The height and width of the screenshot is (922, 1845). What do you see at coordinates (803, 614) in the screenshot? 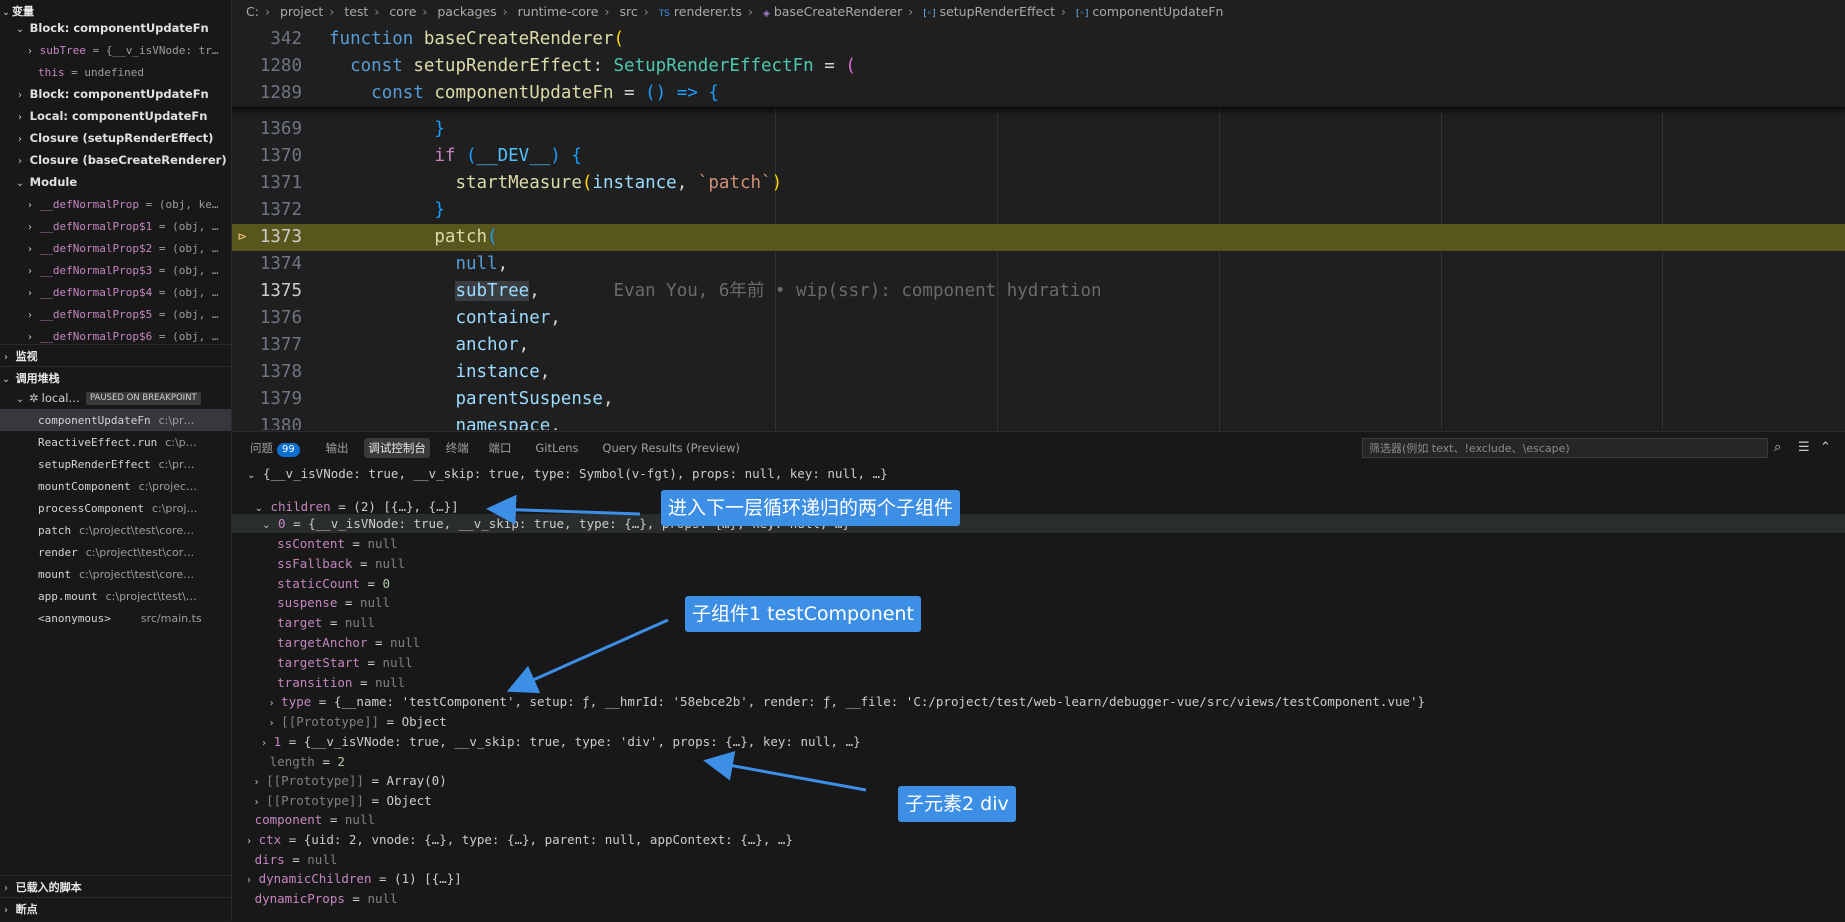
I see `annotation-callout: 子组件1 testComponent` at bounding box center [803, 614].